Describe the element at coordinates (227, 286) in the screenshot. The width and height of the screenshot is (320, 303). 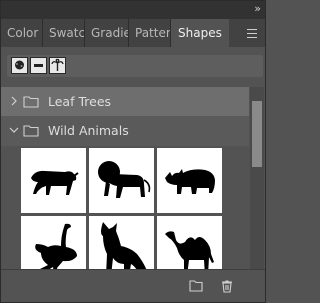
I see `trash-icon` at that location.